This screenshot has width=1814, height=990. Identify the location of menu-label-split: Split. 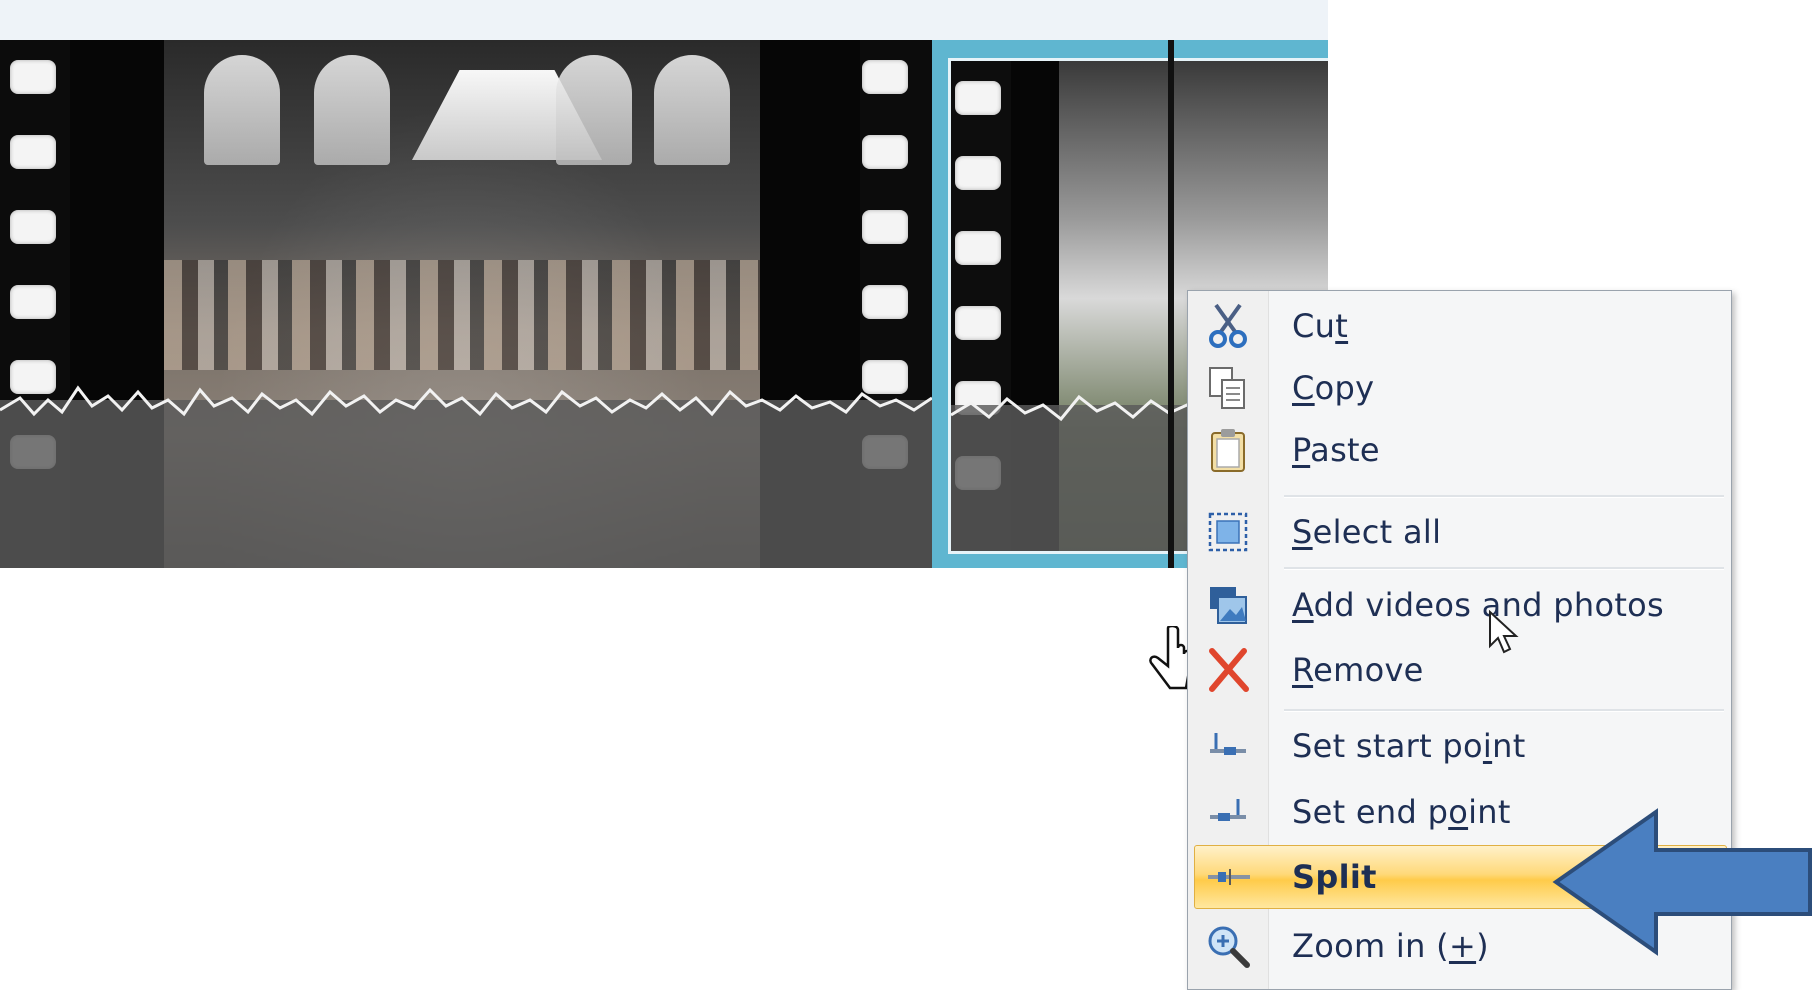
(1334, 877).